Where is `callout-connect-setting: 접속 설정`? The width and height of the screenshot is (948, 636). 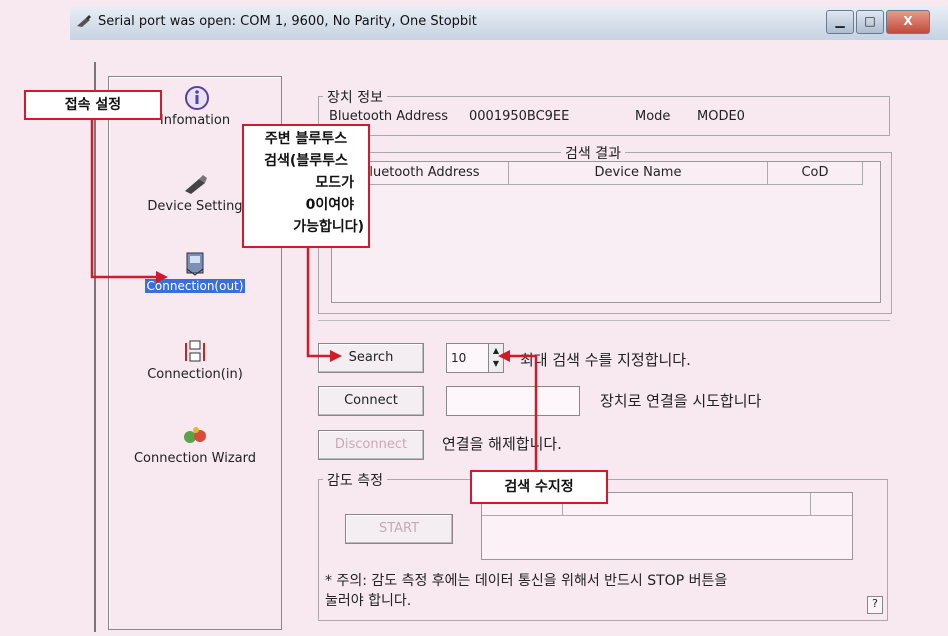 callout-connect-setting: 접속 설정 is located at coordinates (93, 105).